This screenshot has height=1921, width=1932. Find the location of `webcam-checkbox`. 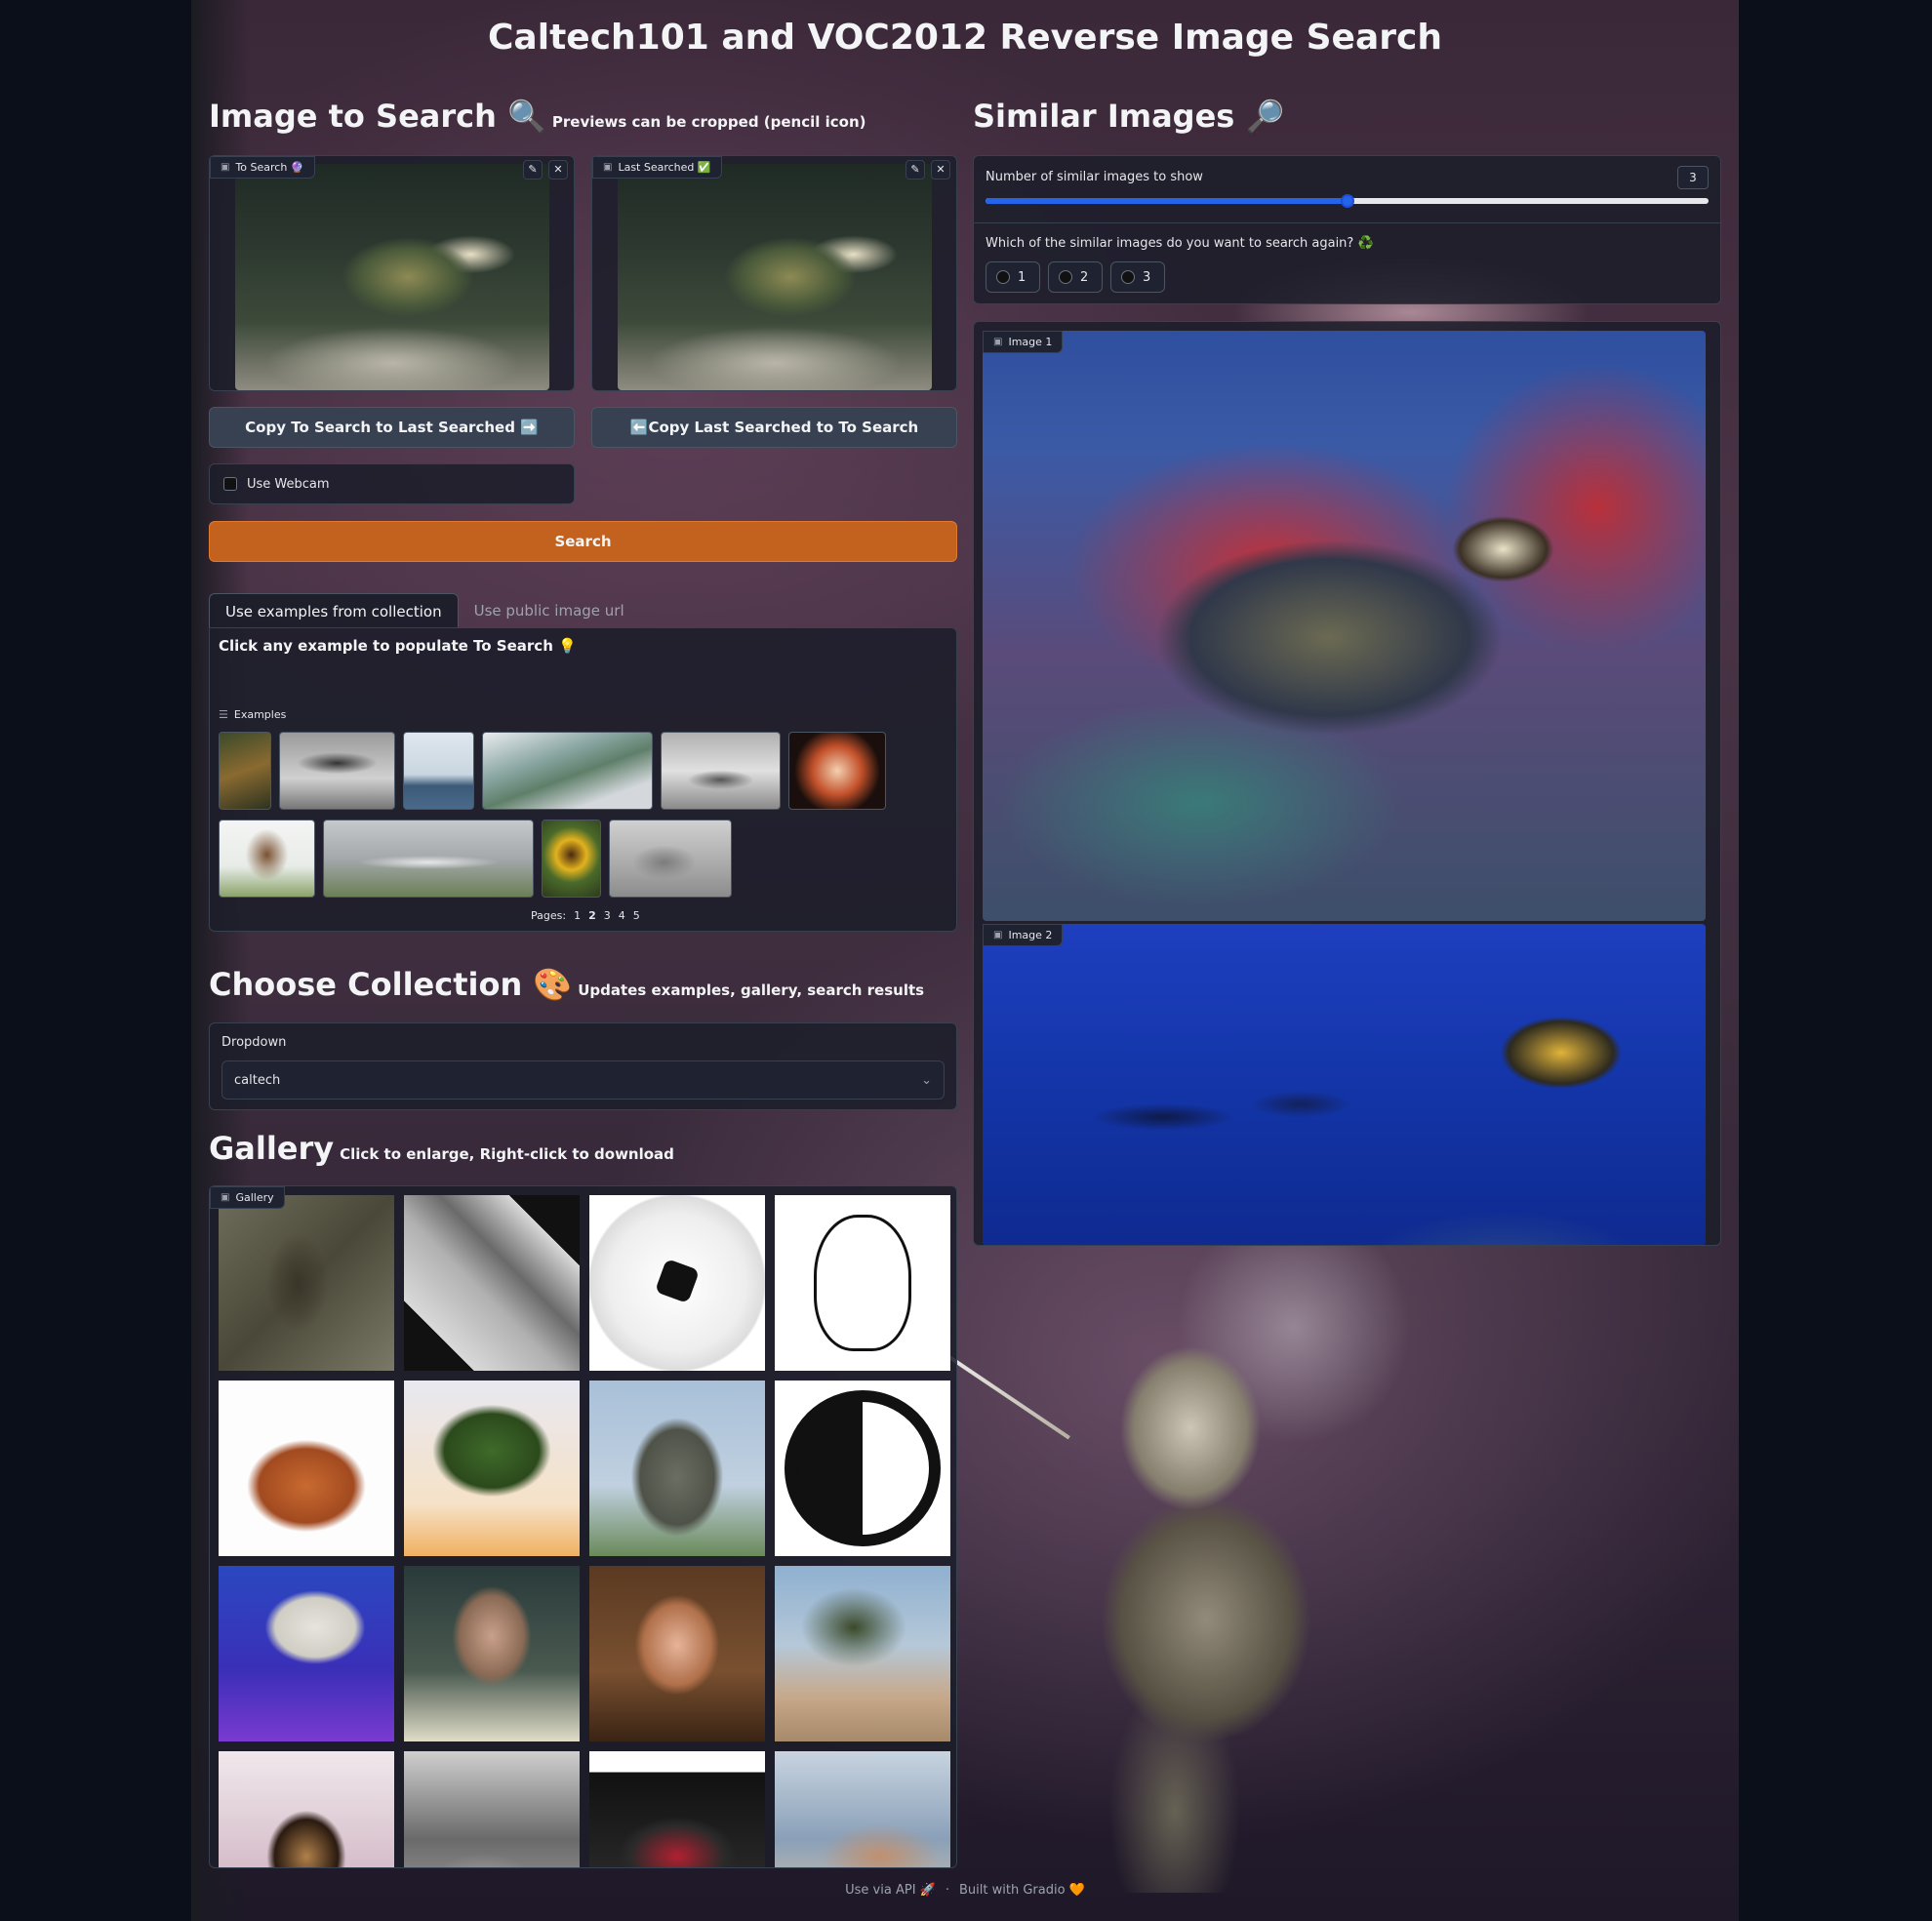

webcam-checkbox is located at coordinates (230, 484).